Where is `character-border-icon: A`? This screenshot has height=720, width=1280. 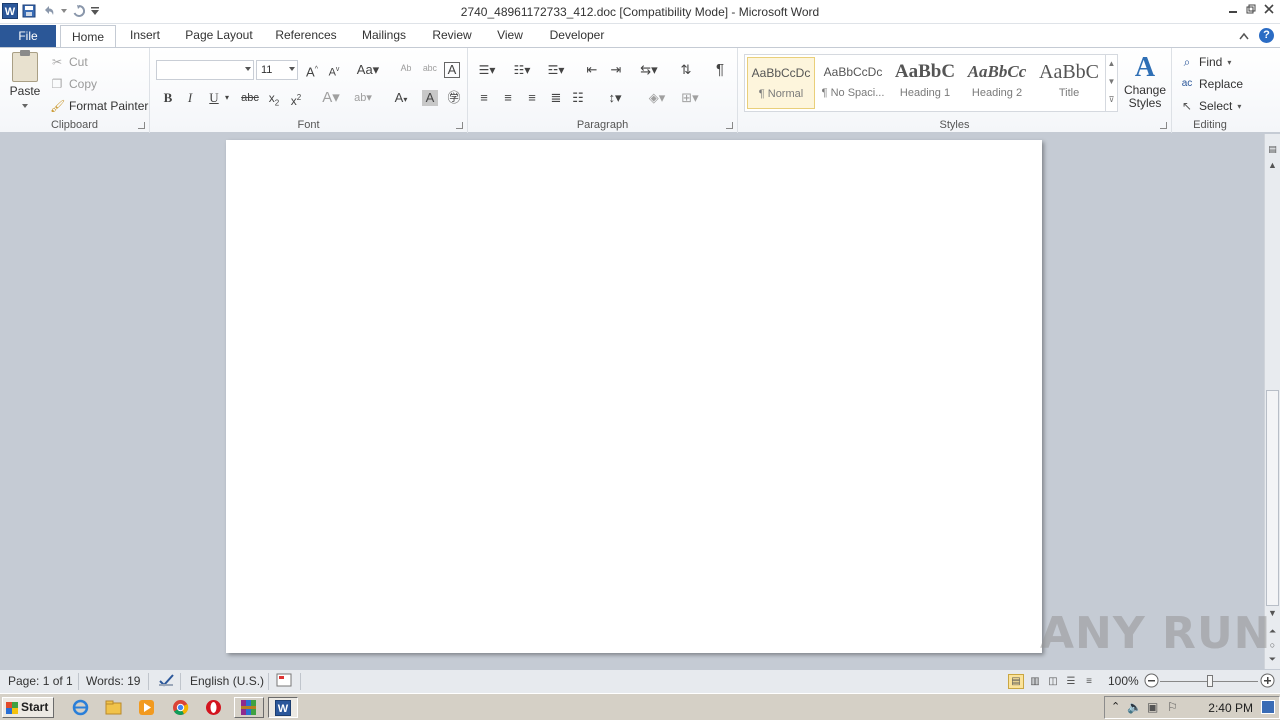
character-border-icon: A is located at coordinates (452, 70).